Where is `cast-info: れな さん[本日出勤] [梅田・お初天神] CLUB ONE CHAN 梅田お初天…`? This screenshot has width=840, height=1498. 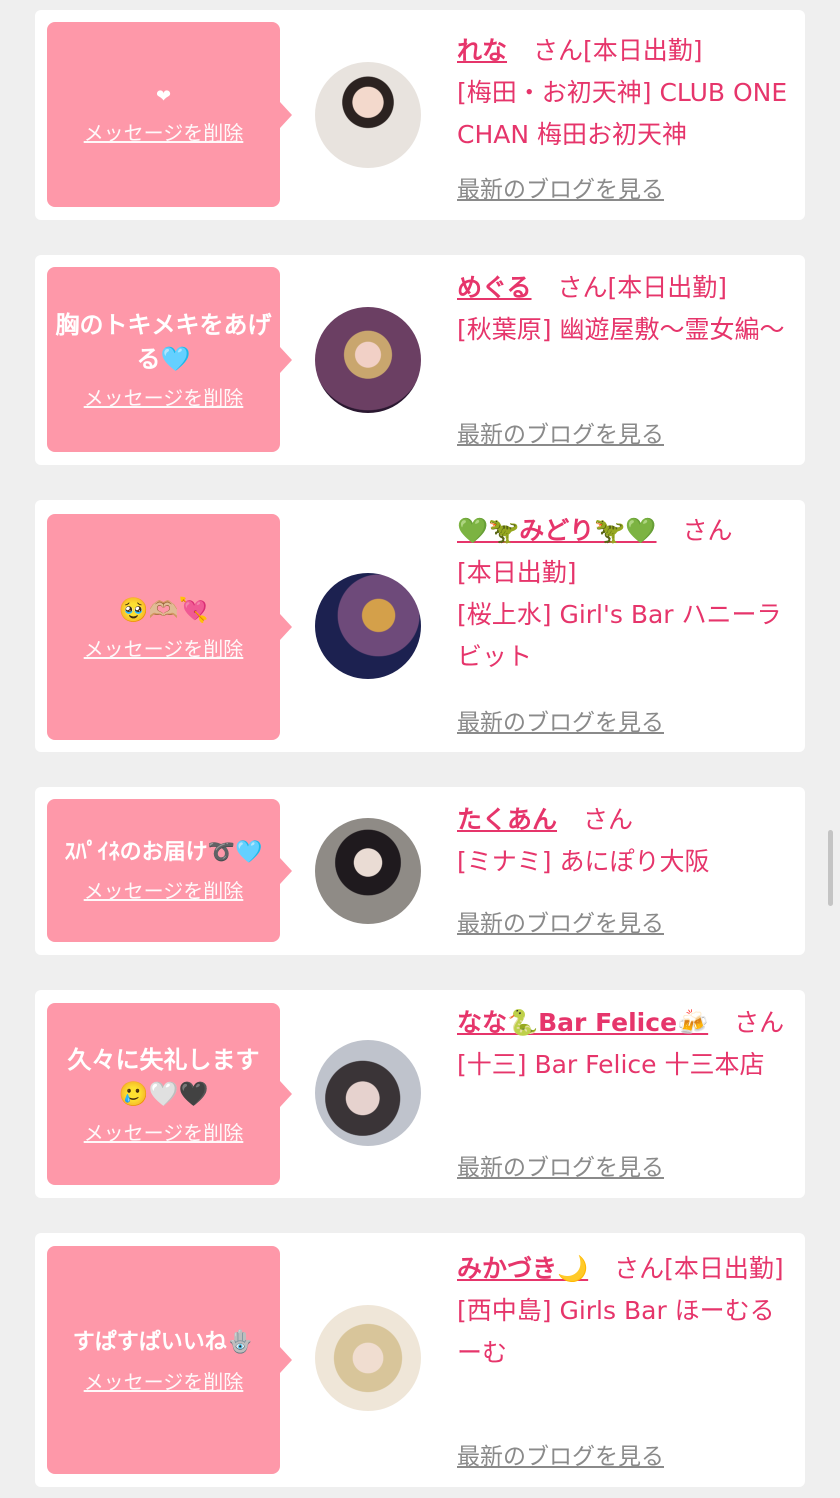
cast-info: れな さん[本日出勤] [梅田・お初天神] CLUB ONE CHAN 梅田お初天… is located at coordinates (627, 93).